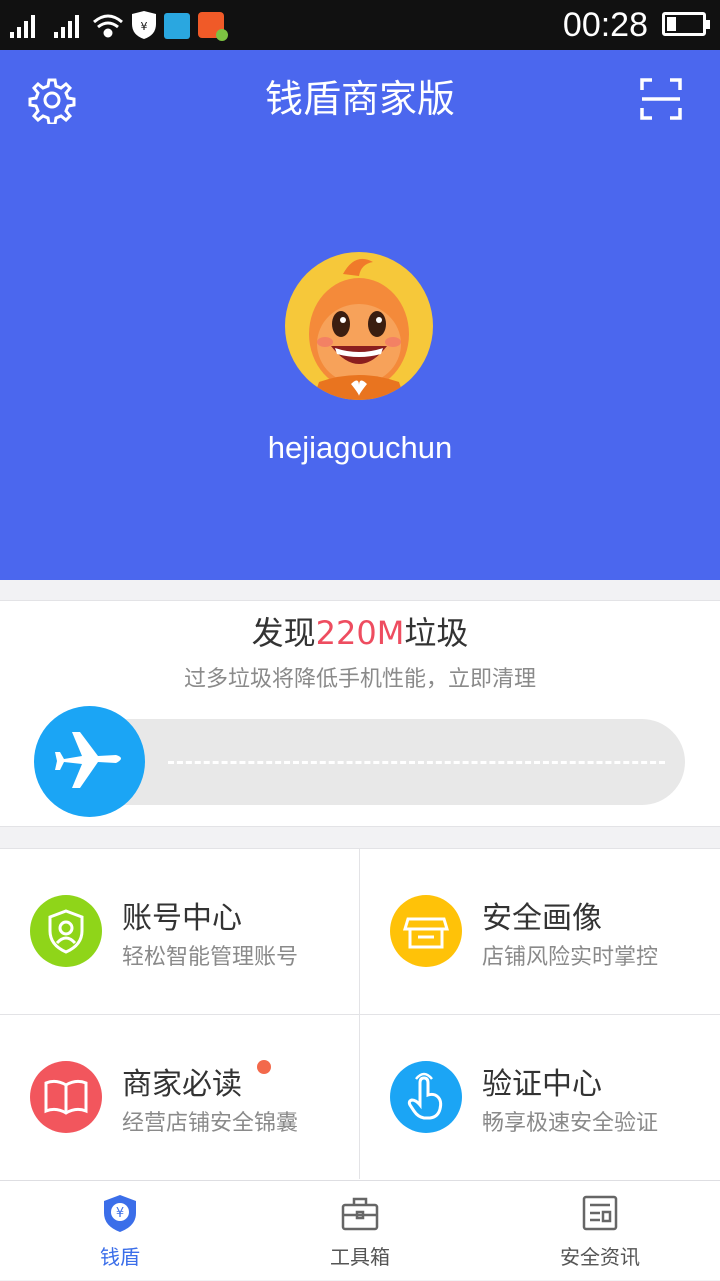  I want to click on account-icon-circle, so click(66, 931).